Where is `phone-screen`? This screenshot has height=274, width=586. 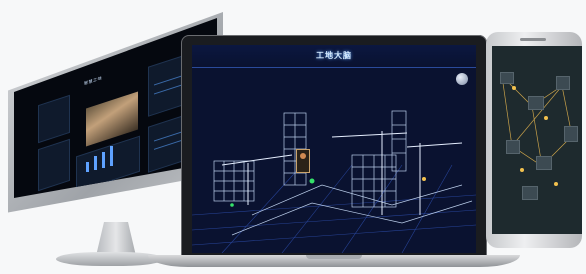 phone-screen is located at coordinates (537, 140).